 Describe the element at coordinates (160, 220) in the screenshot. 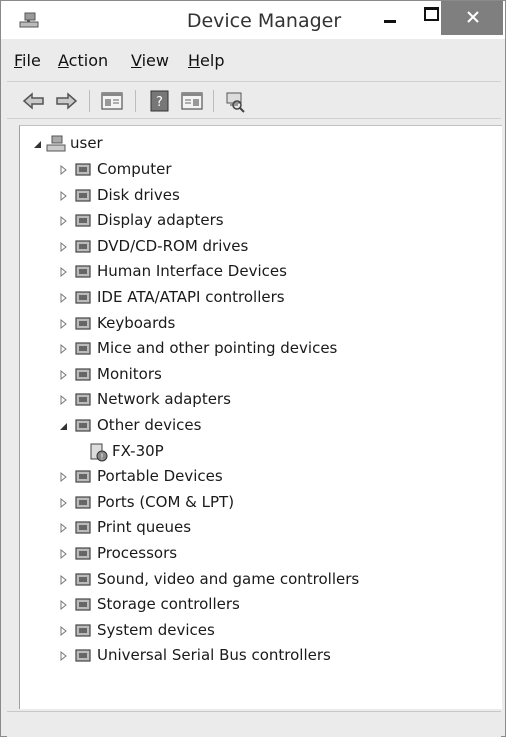

I see `tree-category-label: Display adapters` at that location.